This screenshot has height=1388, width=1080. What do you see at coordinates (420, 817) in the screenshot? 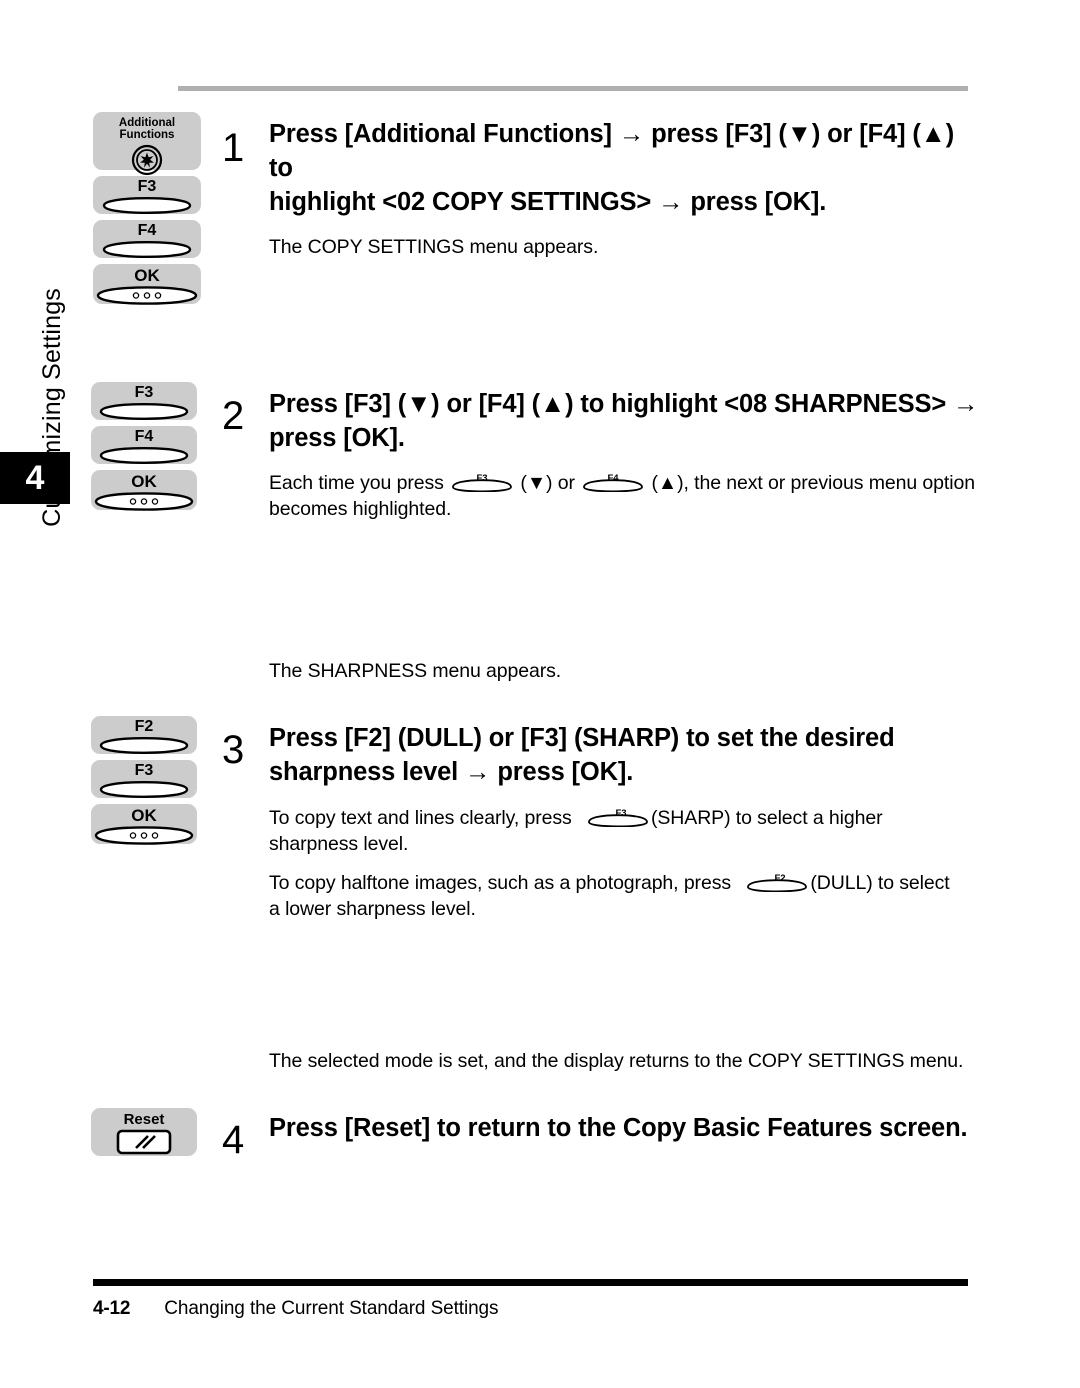
I see `step-3-body-text-a: To copy text and lines clearly, press` at bounding box center [420, 817].